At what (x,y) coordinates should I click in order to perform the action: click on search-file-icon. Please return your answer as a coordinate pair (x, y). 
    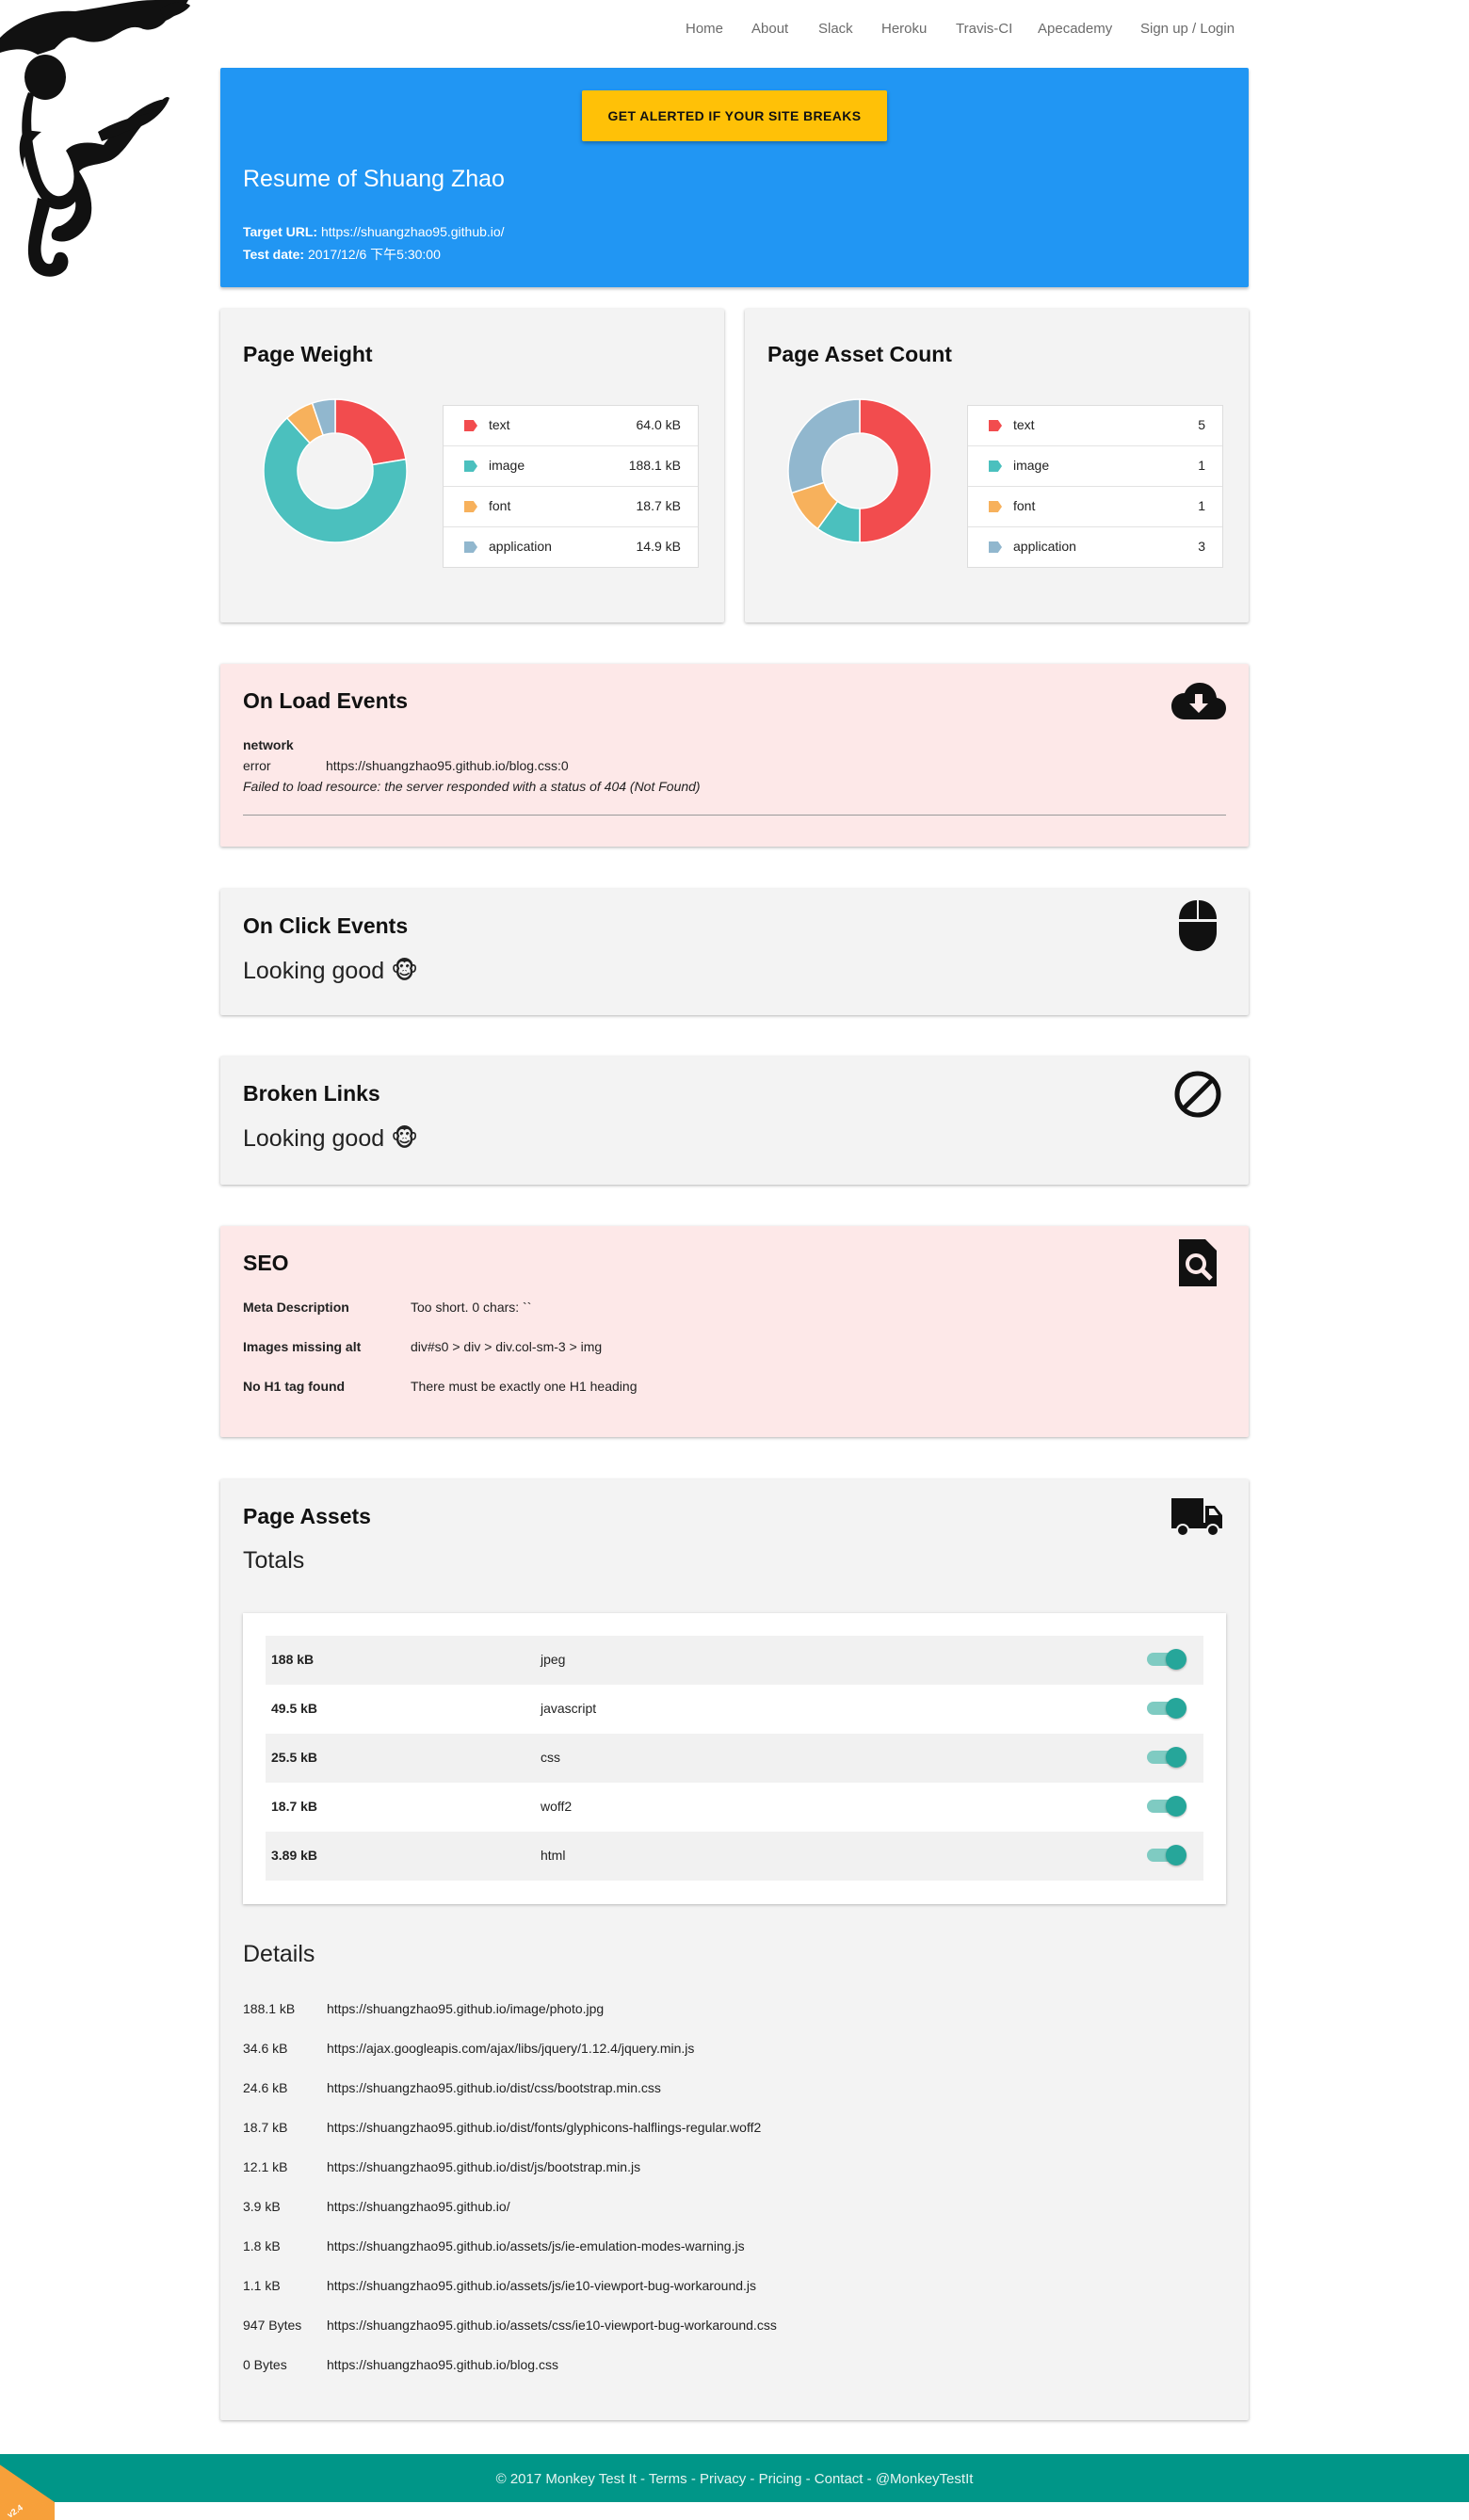
    Looking at the image, I should click on (1198, 1262).